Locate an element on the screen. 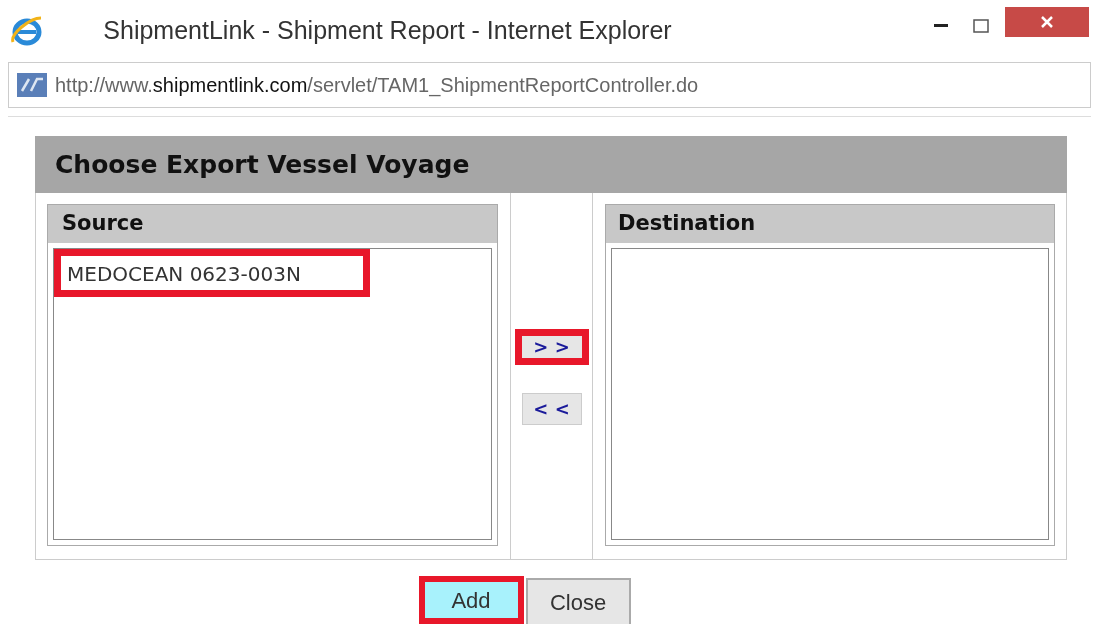 The image size is (1099, 624). source-title: Source is located at coordinates (103, 224).